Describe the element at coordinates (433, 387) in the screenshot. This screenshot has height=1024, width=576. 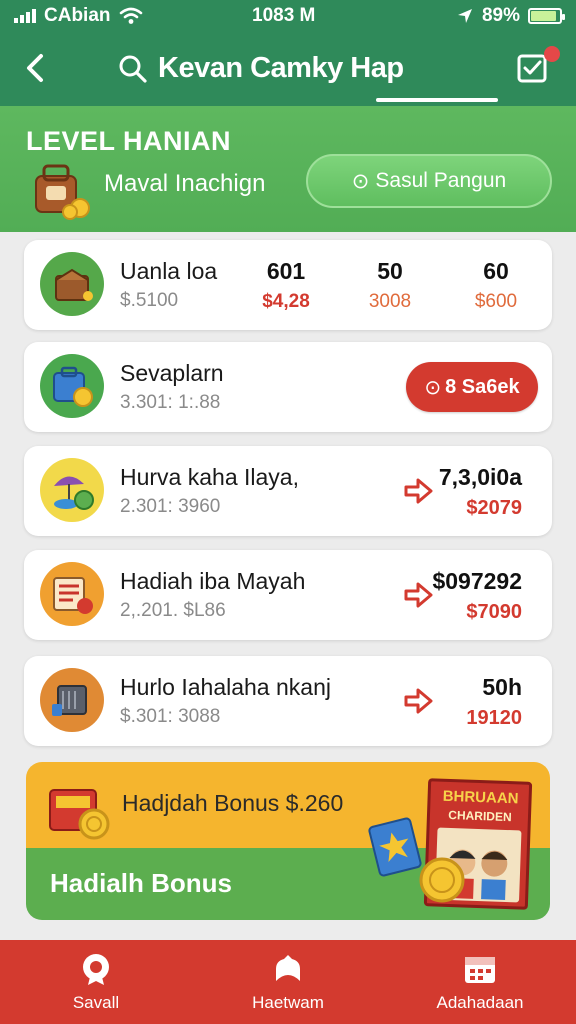
I see `claim-icon: ⊙` at that location.